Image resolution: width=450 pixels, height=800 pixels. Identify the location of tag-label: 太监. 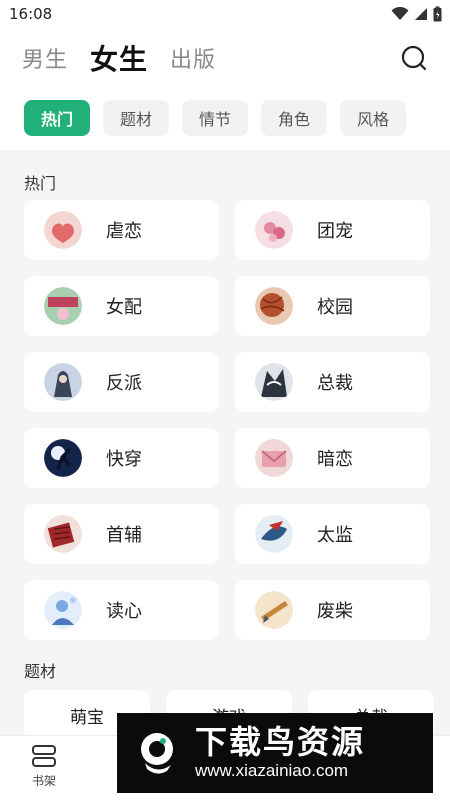
(335, 535).